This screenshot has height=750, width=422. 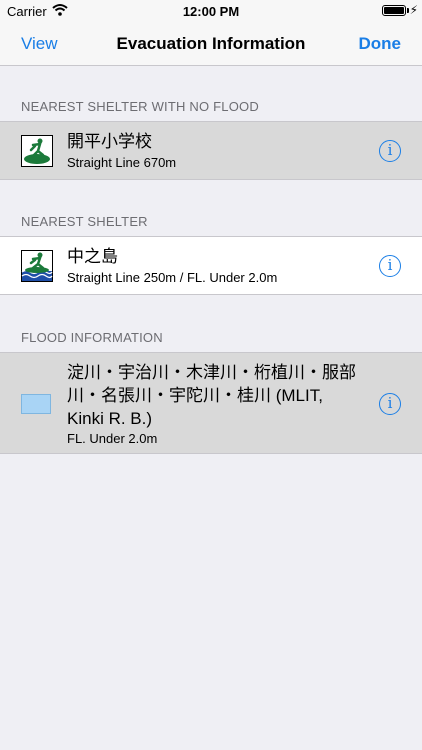 I want to click on shelter-no-flood-row: 開平小学校 Straight Line 670m i, so click(x=211, y=150).